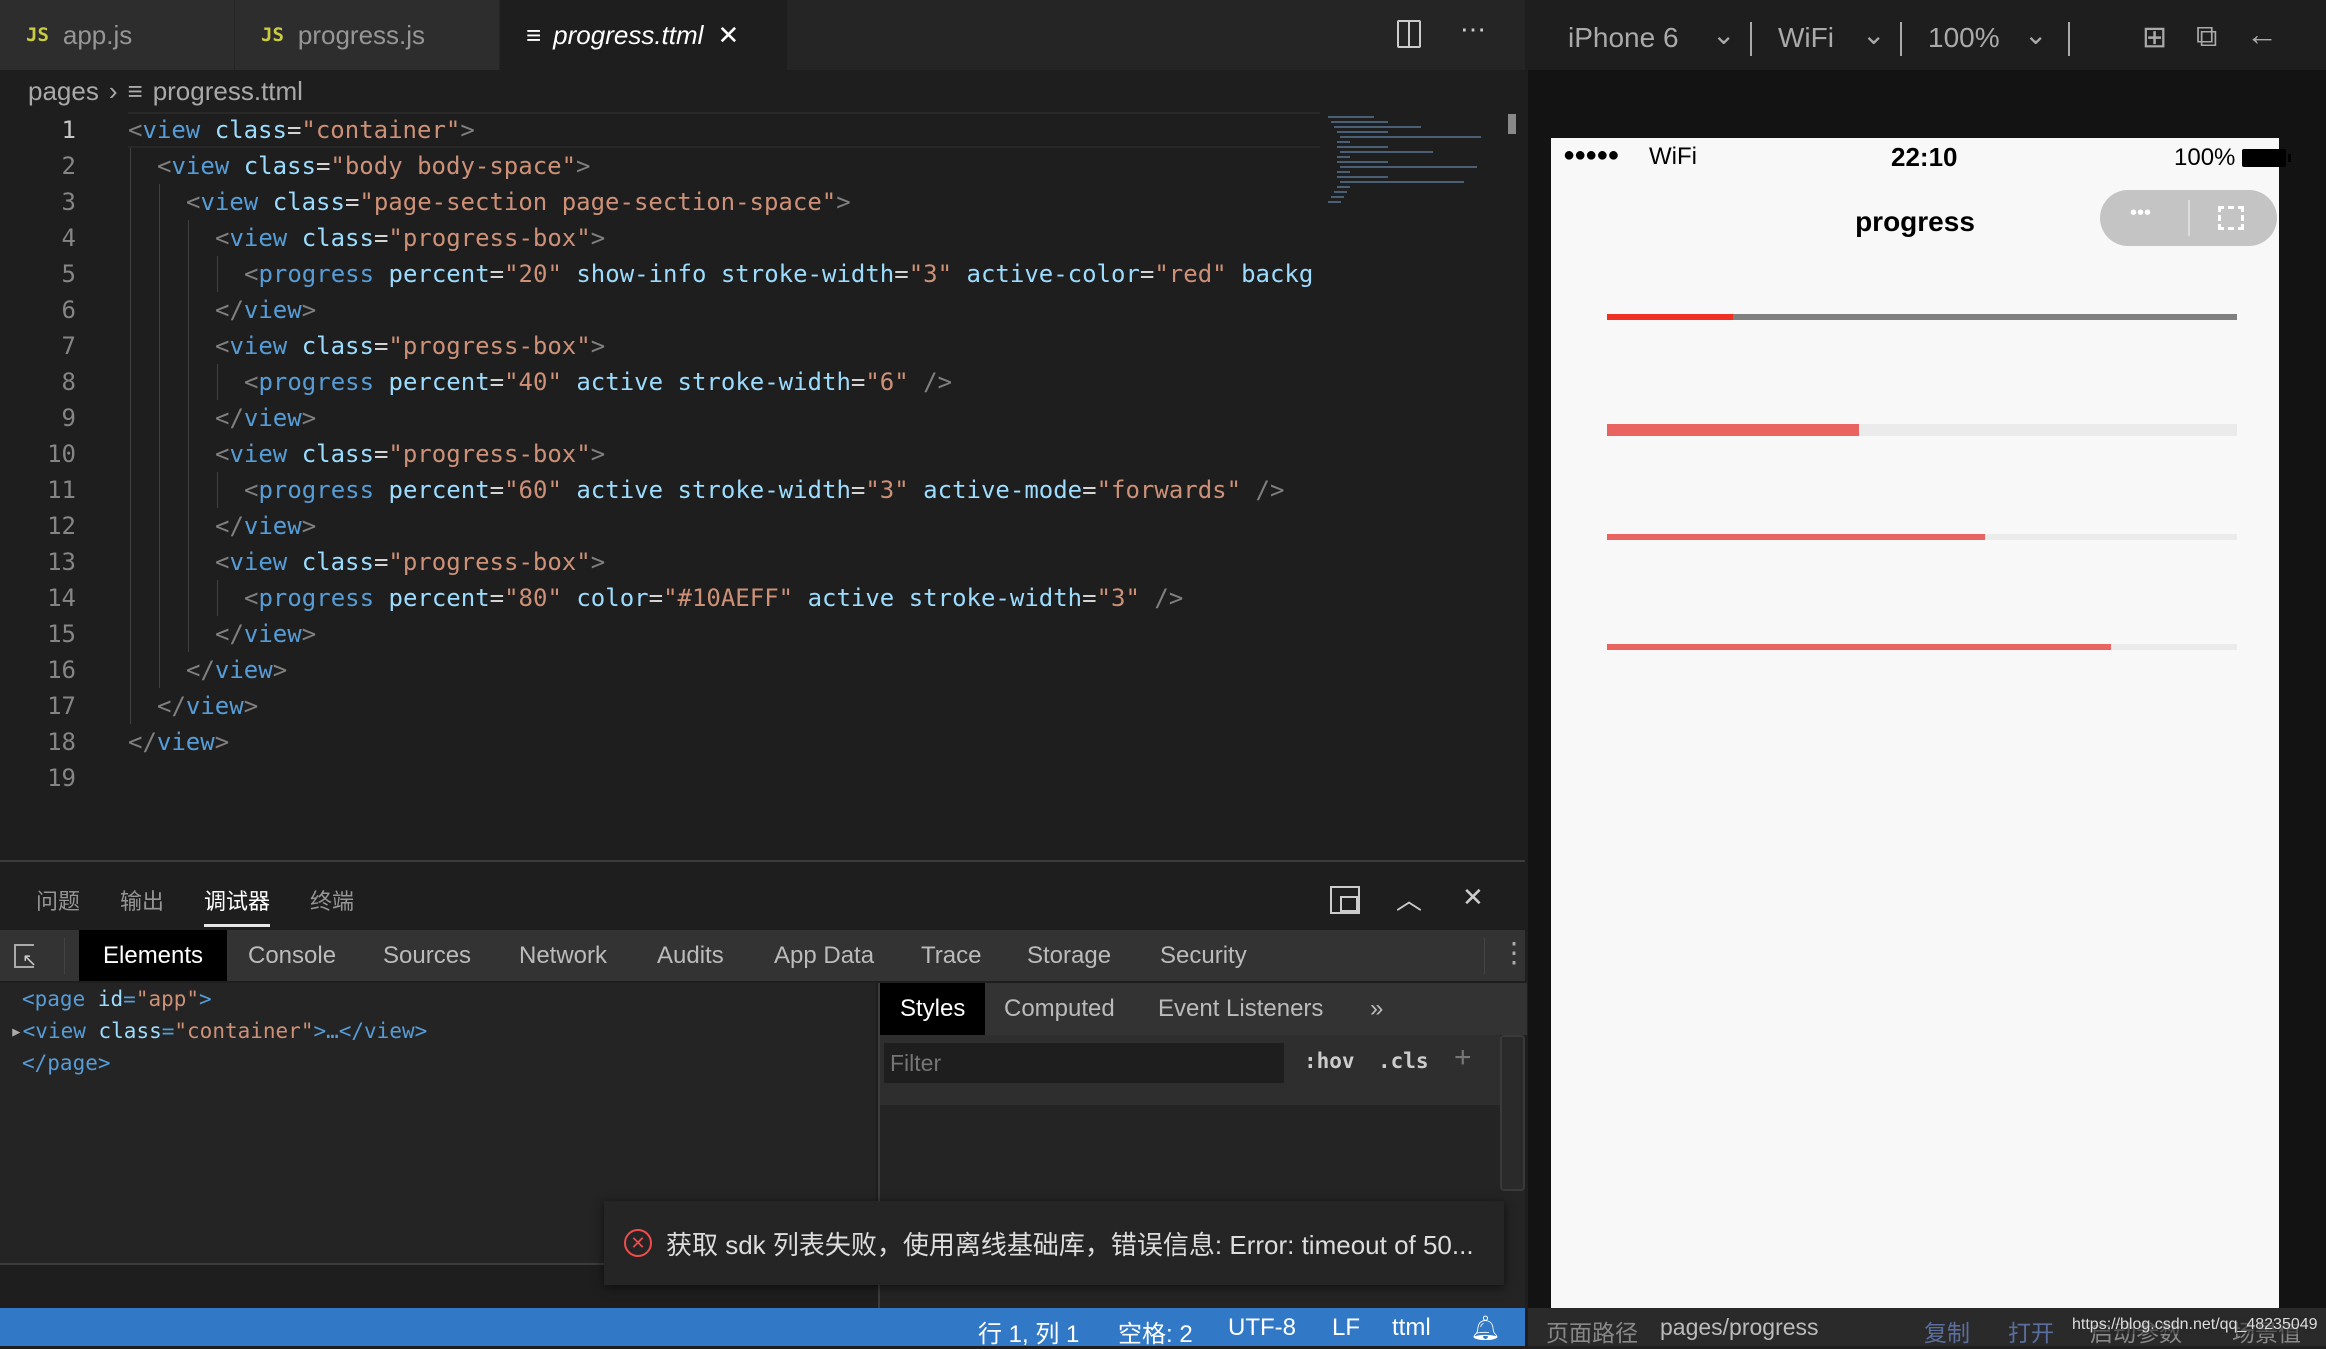 Image resolution: width=2326 pixels, height=1349 pixels. I want to click on breadcrumb-item: progress.ttml, so click(228, 91).